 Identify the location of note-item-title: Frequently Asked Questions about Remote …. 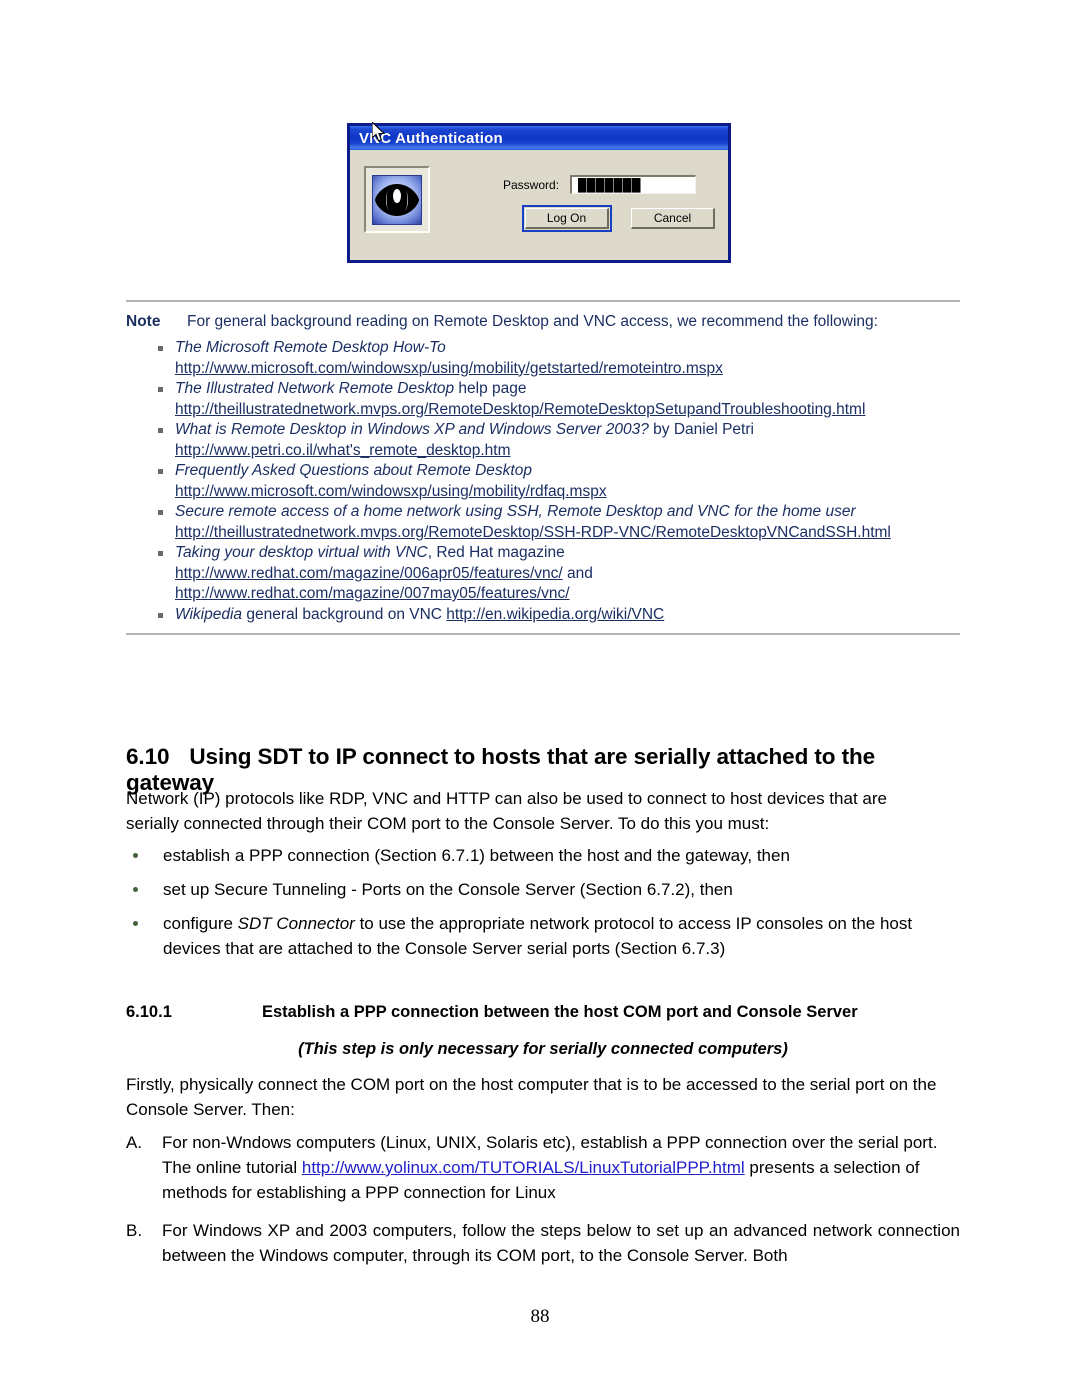
(353, 470).